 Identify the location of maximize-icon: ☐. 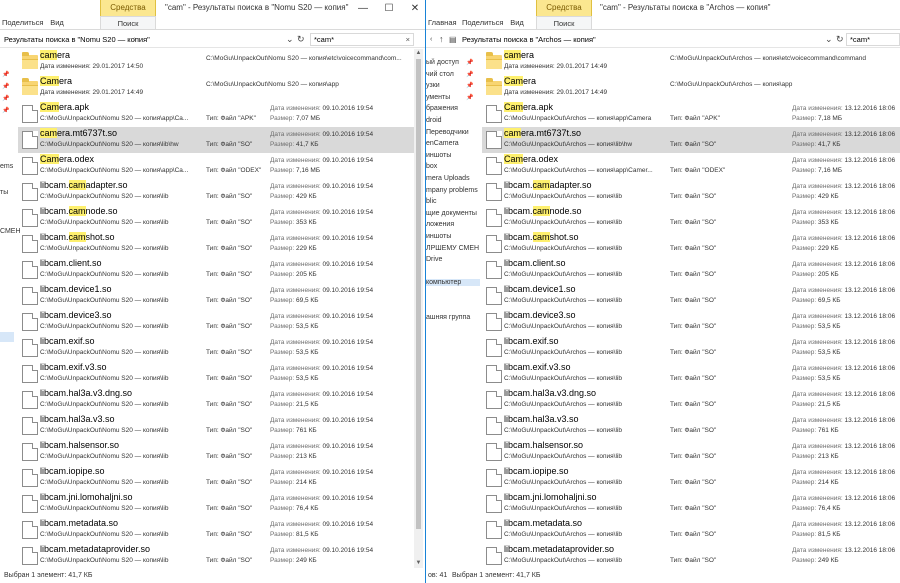
(389, 8).